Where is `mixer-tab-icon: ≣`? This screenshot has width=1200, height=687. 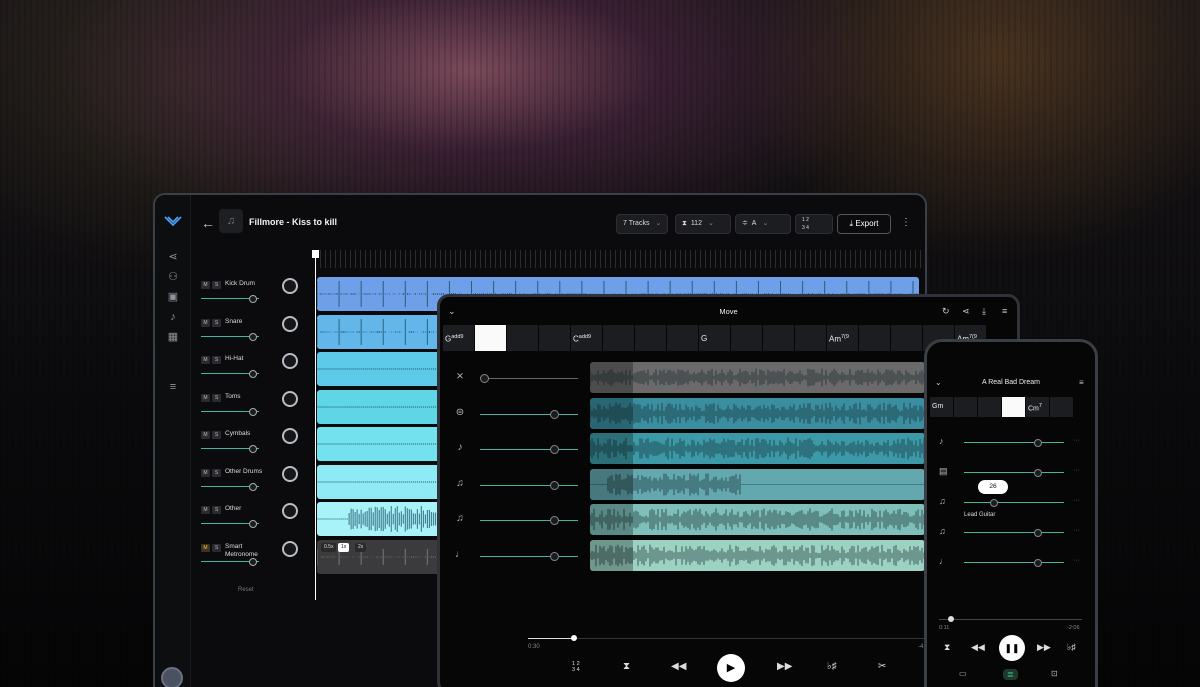 mixer-tab-icon: ≣ is located at coordinates (1010, 674).